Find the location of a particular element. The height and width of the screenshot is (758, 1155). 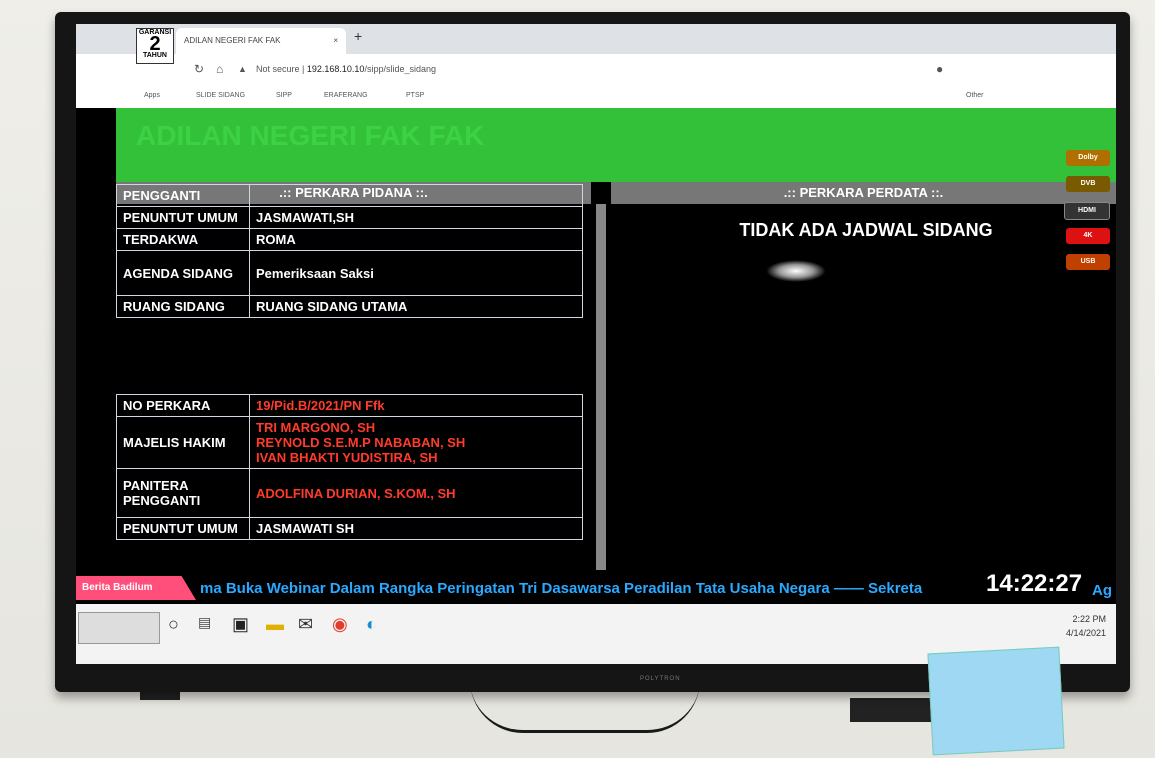

home-icon: ⌂ is located at coordinates (219, 69).